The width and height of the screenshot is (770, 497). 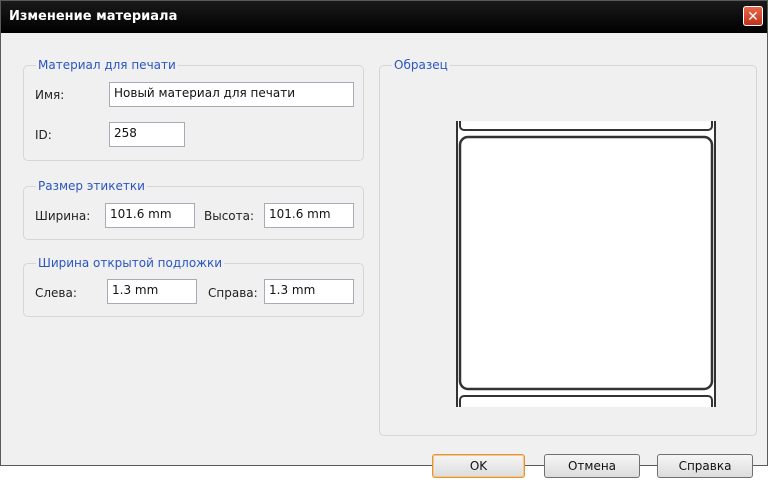 What do you see at coordinates (152, 291) in the screenshot?
I see `left-field: 1.3 mm` at bounding box center [152, 291].